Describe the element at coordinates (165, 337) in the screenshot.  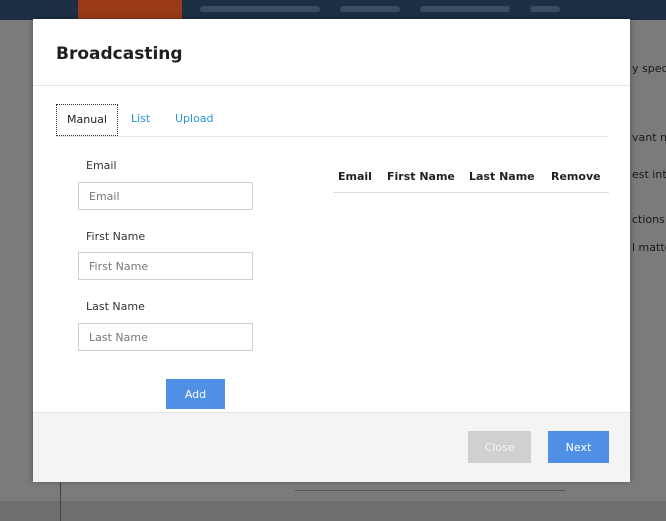
I see `last-name-input` at that location.